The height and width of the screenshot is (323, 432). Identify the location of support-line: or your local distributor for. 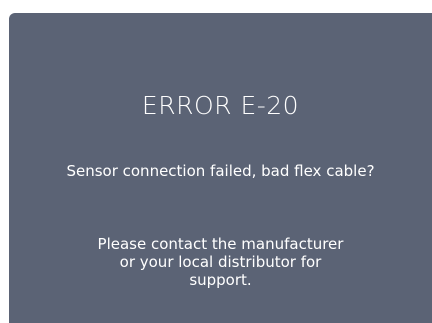
(220, 262).